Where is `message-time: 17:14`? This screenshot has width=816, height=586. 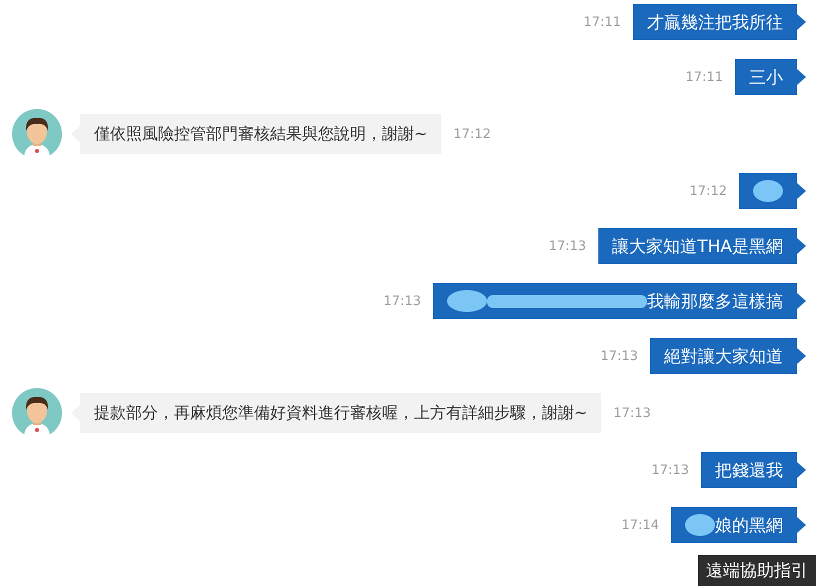
message-time: 17:14 is located at coordinates (640, 525).